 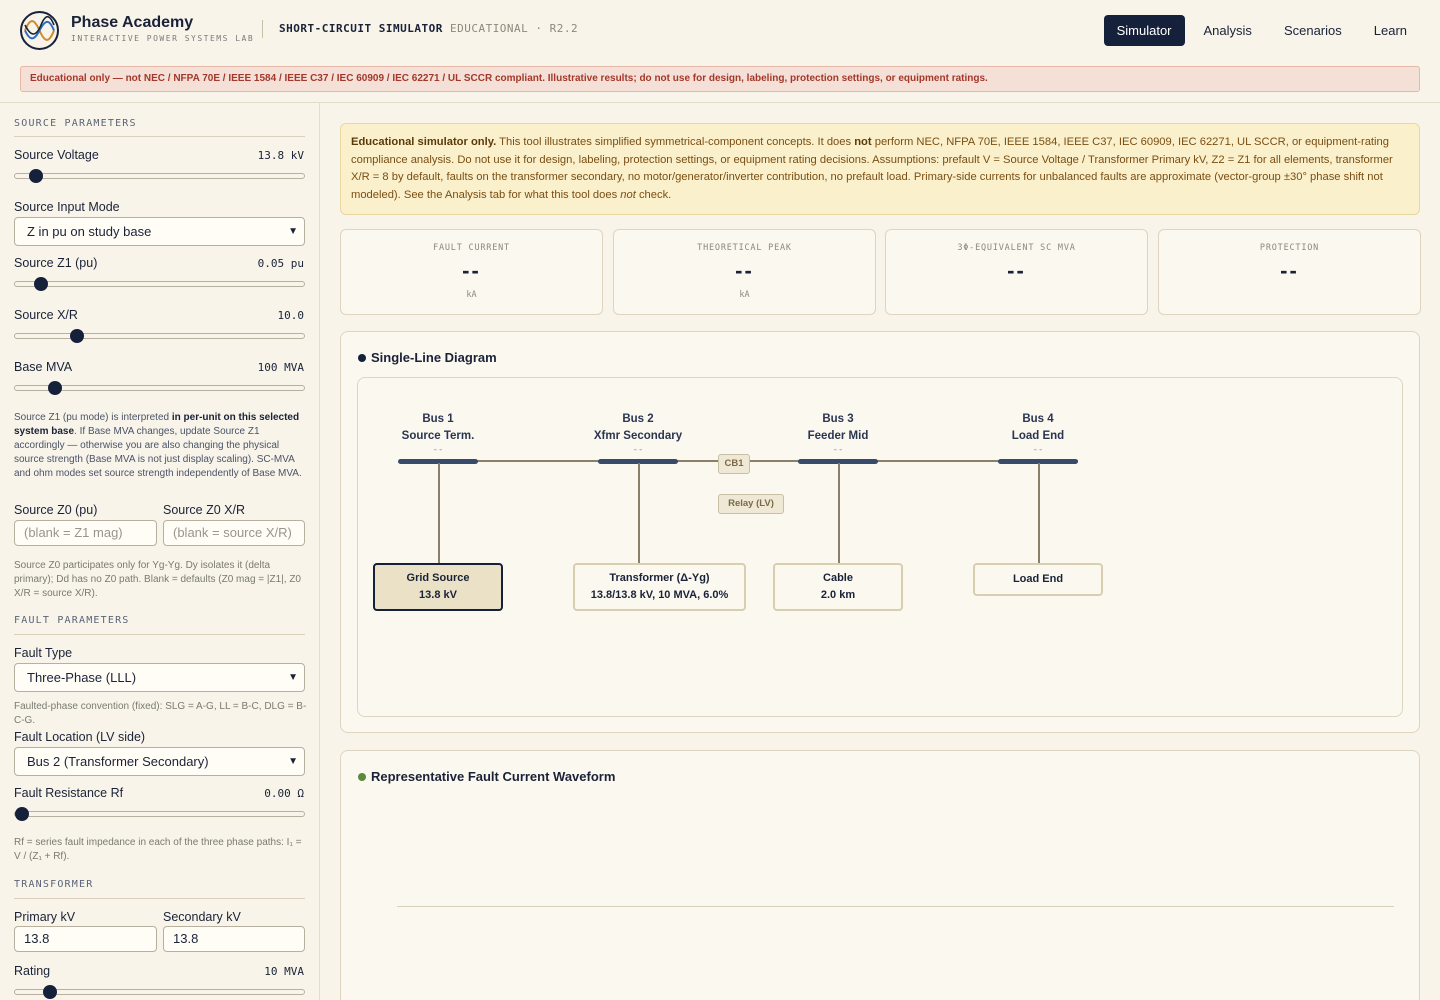 I want to click on z1-label: Source Z1 (pu), so click(x=56, y=263).